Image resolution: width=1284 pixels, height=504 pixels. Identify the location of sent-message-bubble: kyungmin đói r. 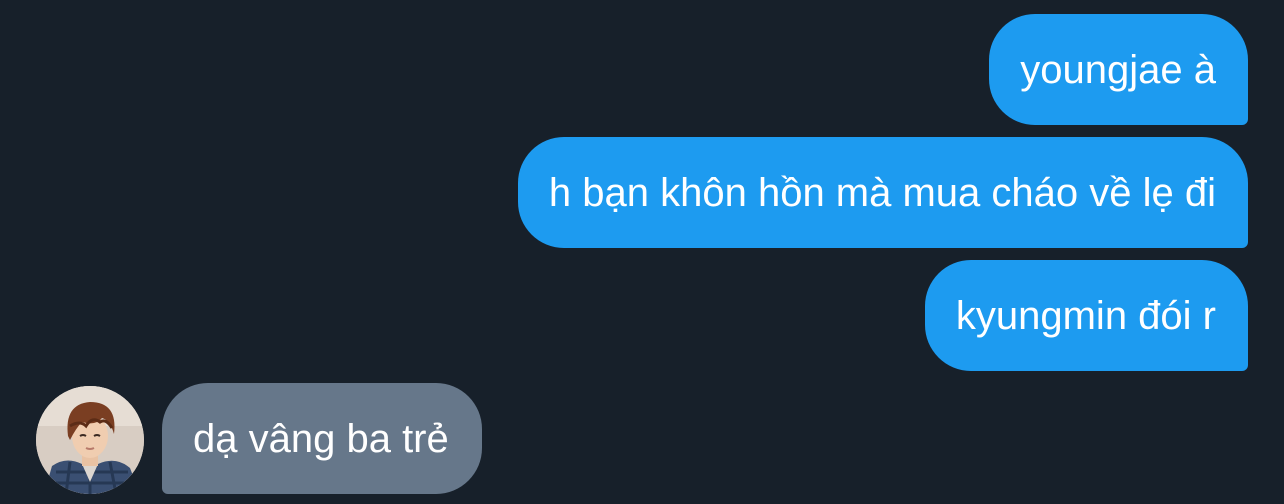
(1086, 315).